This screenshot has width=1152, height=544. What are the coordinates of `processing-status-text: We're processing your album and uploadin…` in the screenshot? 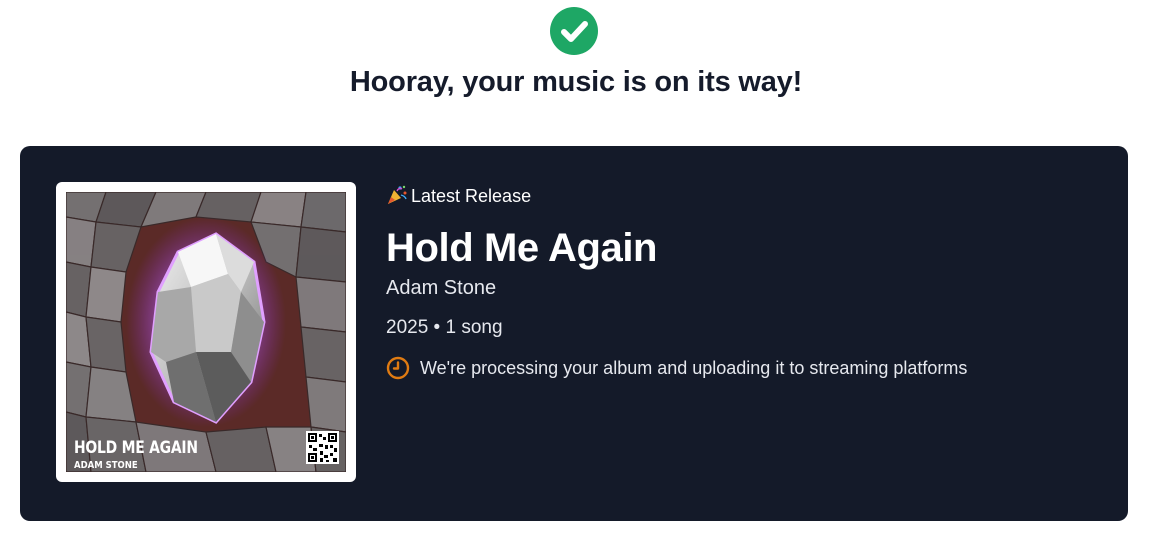 It's located at (694, 368).